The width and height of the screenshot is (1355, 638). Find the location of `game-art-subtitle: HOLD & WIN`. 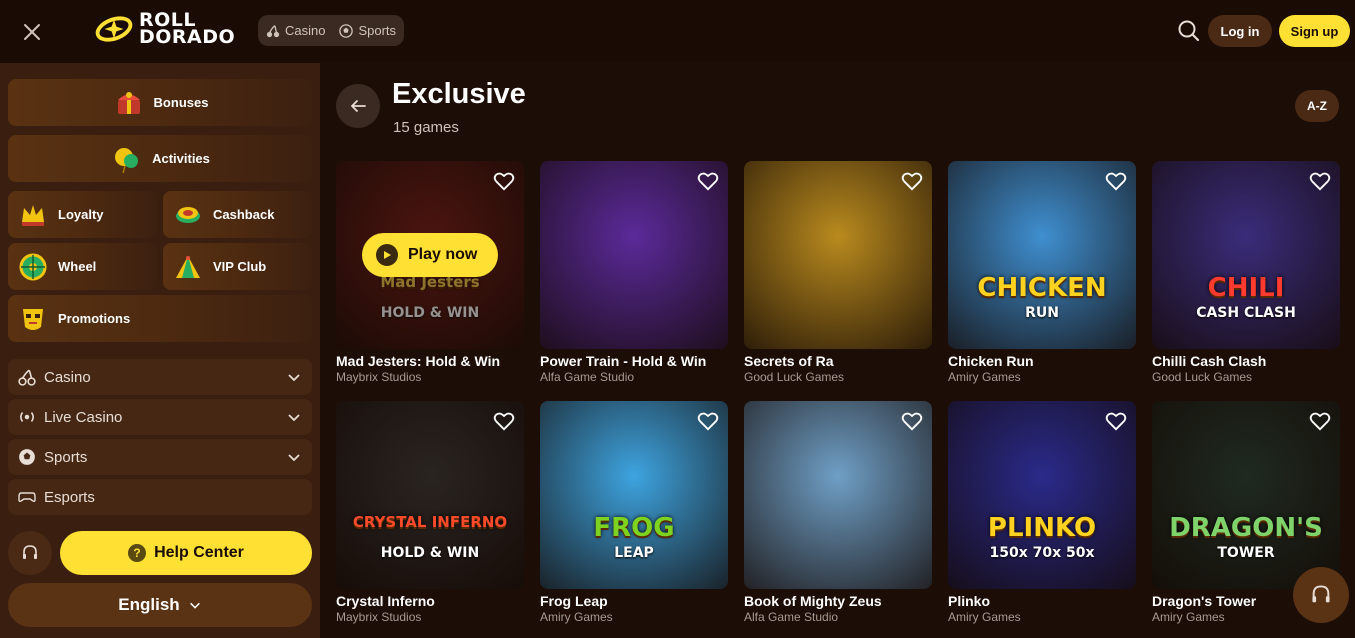

game-art-subtitle: HOLD & WIN is located at coordinates (430, 553).